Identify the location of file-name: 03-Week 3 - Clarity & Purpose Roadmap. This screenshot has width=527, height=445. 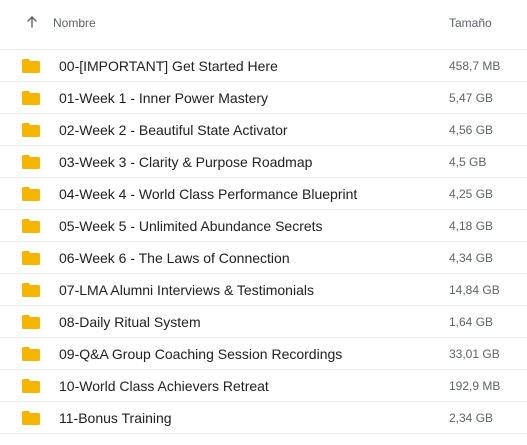
(185, 162).